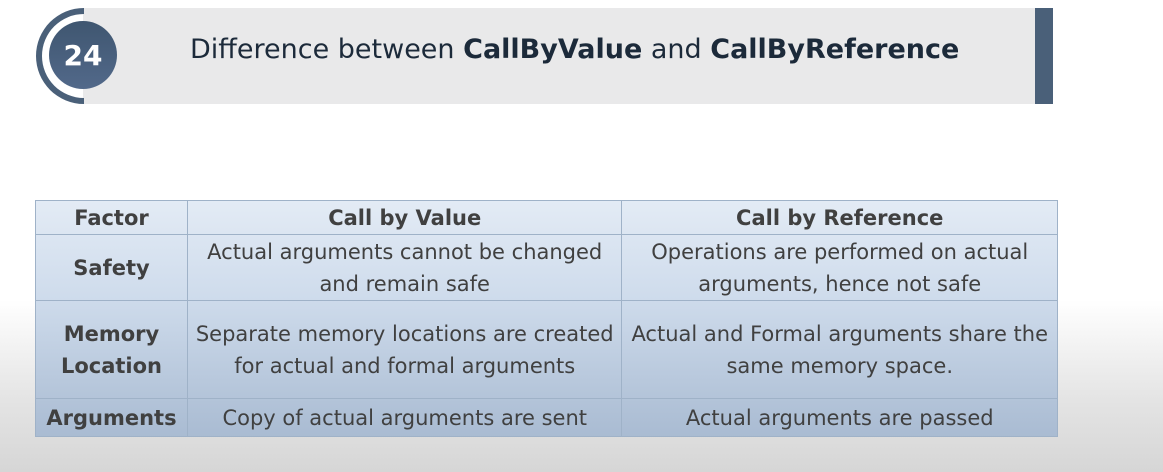 The width and height of the screenshot is (1163, 472). I want to click on factor-cell: Arguments, so click(111, 417).